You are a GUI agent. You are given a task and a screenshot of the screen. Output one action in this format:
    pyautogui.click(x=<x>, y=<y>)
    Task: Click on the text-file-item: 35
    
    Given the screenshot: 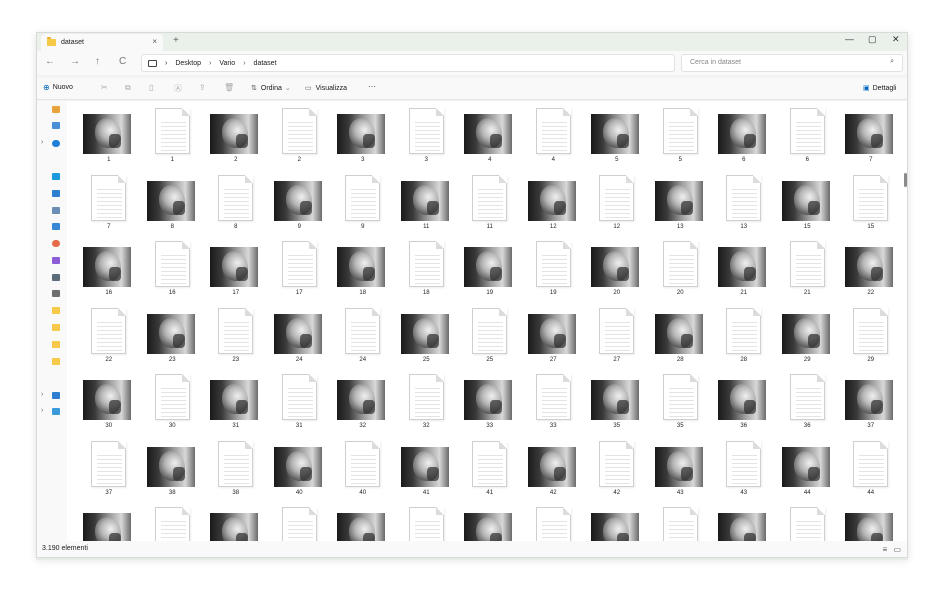 What is the action you would take?
    pyautogui.click(x=681, y=405)
    